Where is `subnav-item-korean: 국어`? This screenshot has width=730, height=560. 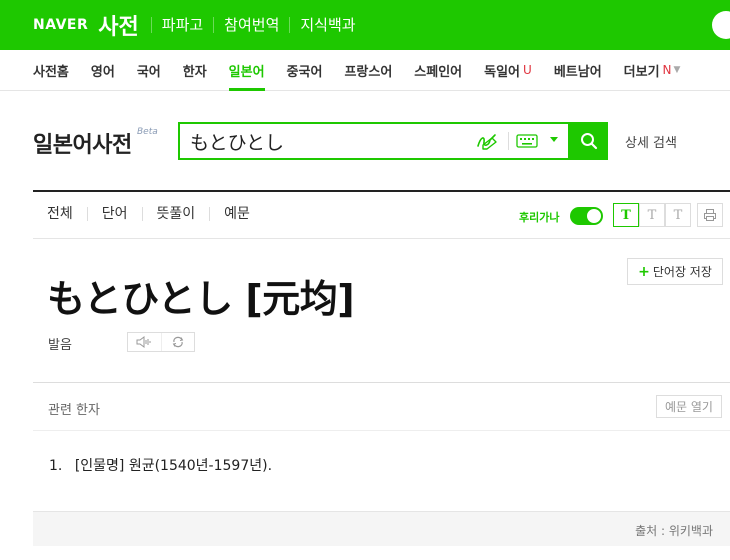 subnav-item-korean: 국어 is located at coordinates (149, 70).